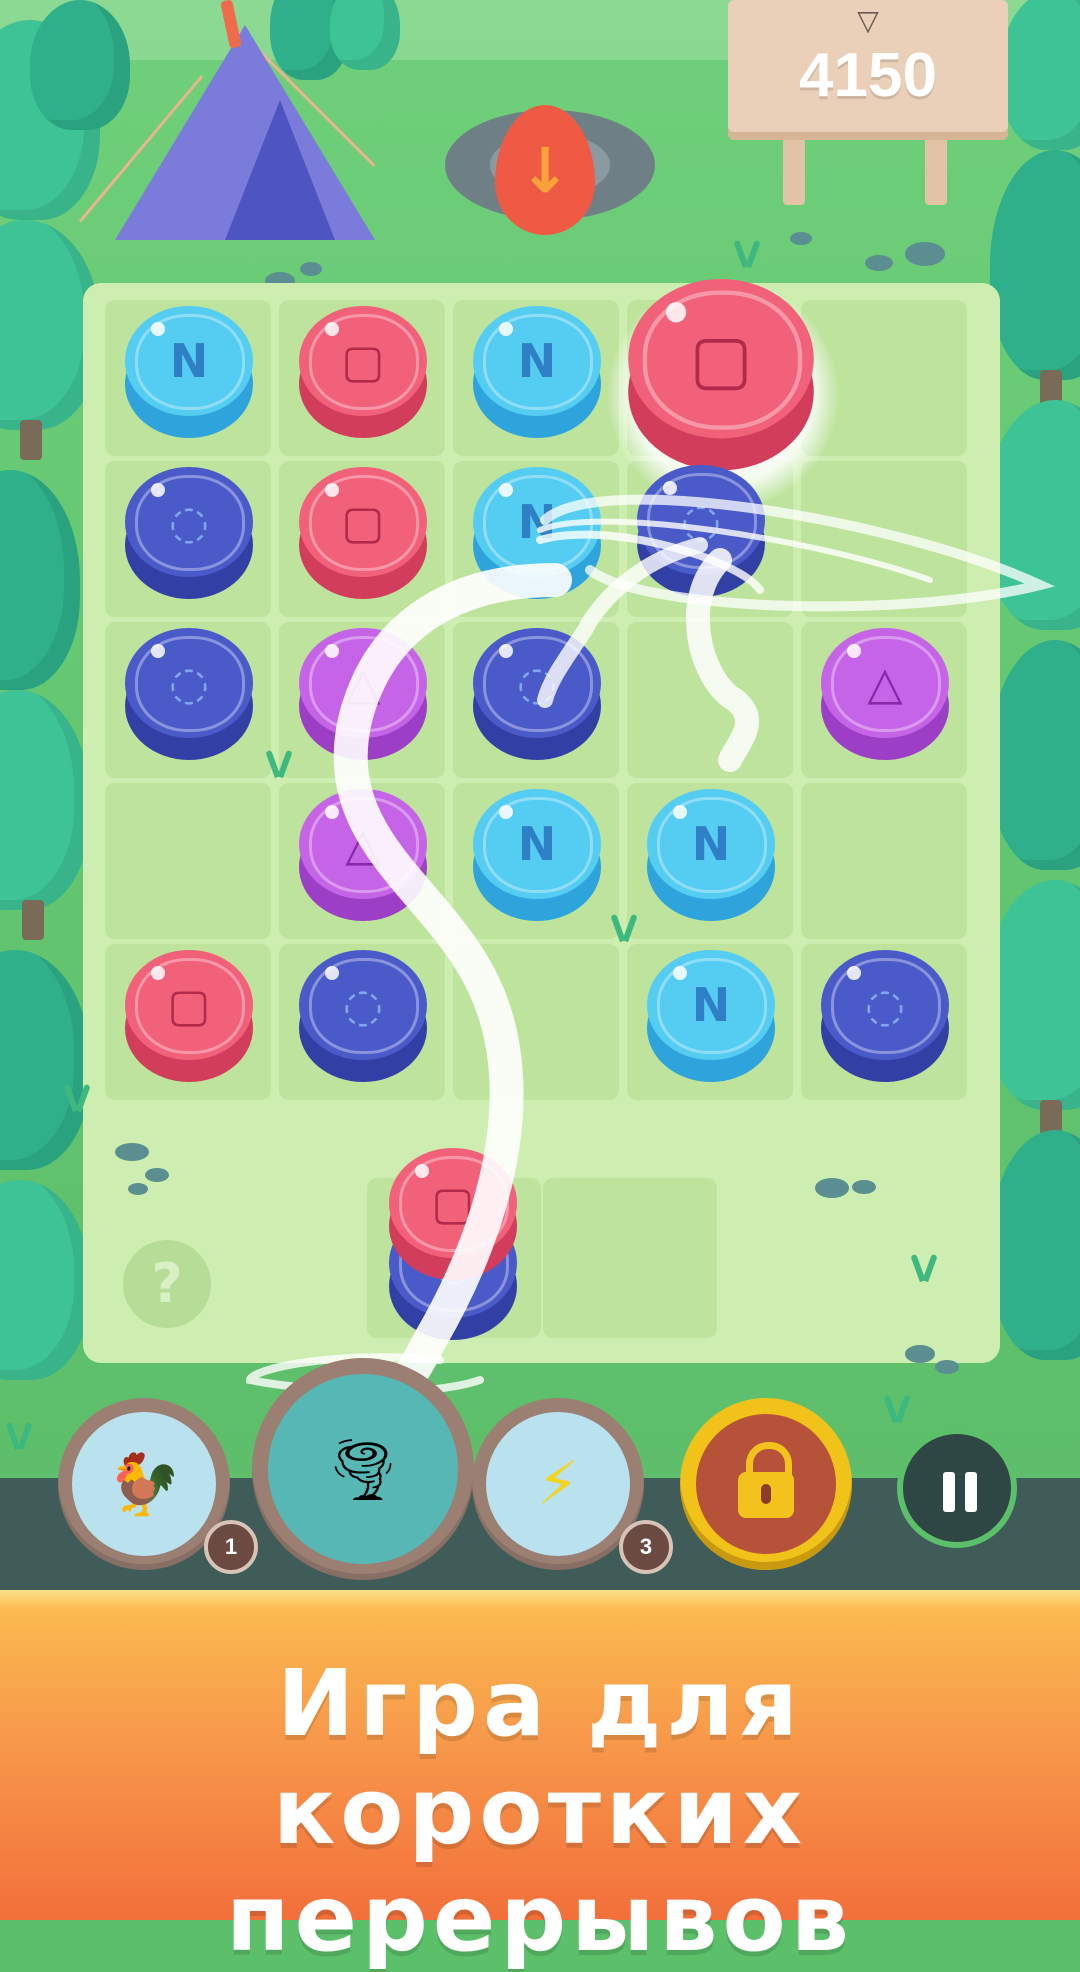  I want to click on powerup-tornado-button: 🌪, so click(363, 1469).